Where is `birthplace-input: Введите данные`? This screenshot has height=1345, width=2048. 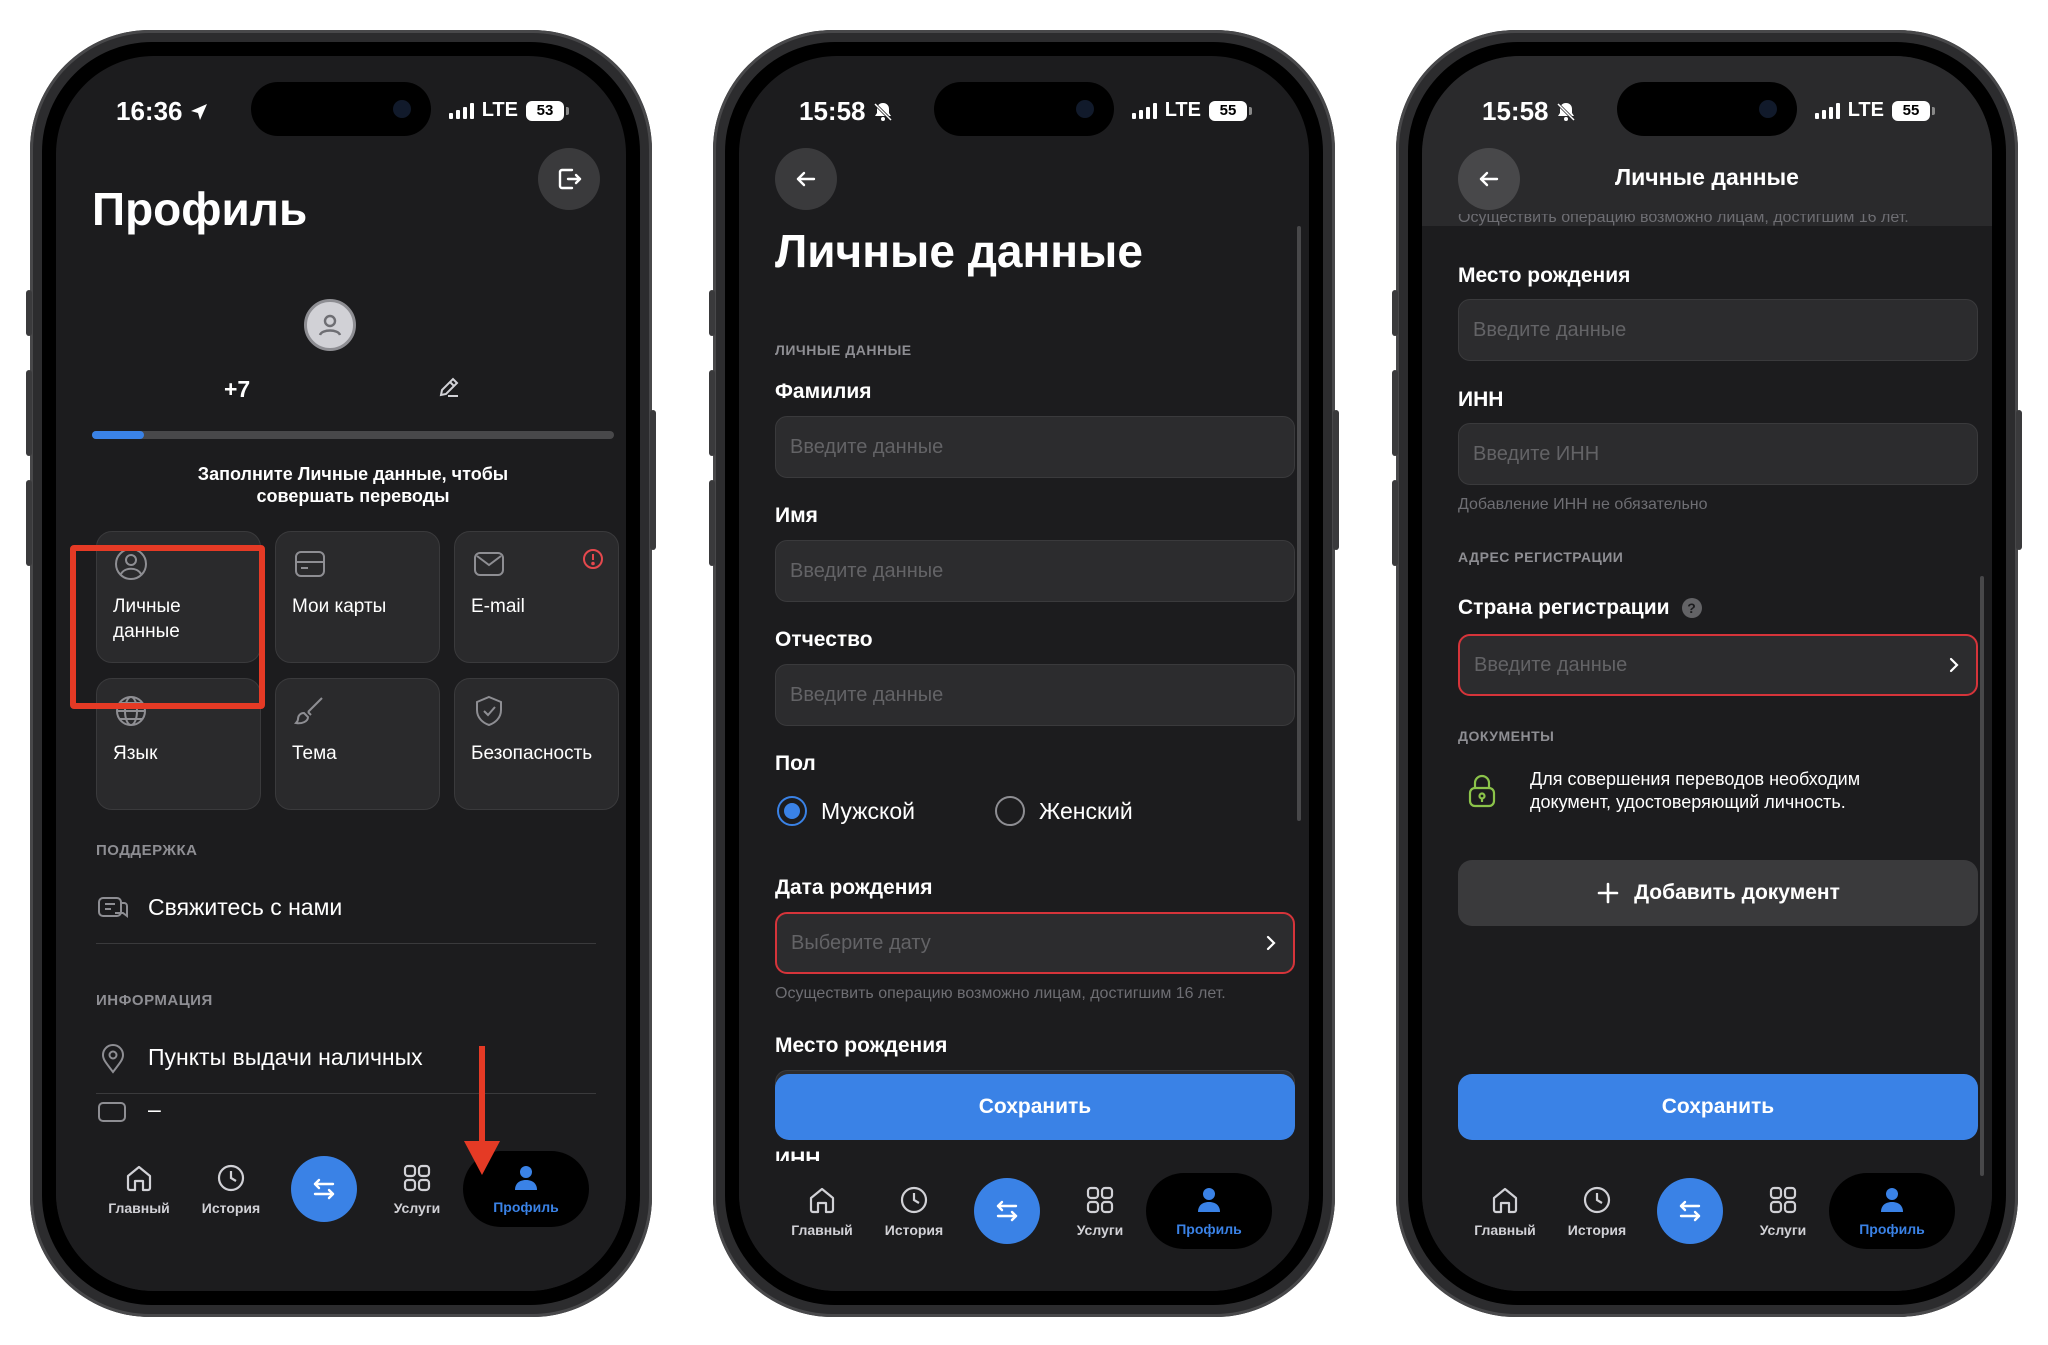 birthplace-input: Введите данные is located at coordinates (1718, 330).